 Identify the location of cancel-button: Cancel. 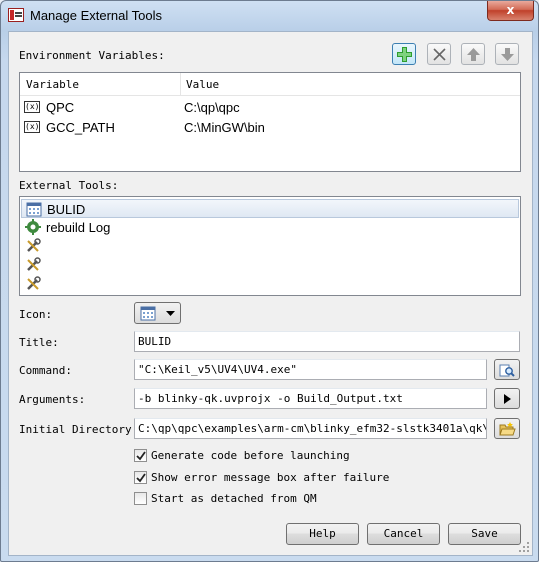
(403, 534).